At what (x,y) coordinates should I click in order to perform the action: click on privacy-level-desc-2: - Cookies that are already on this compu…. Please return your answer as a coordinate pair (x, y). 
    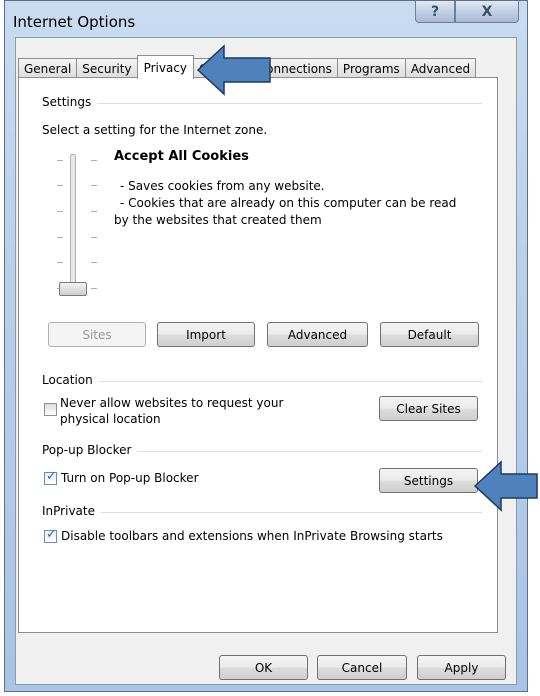
    Looking at the image, I should click on (288, 203).